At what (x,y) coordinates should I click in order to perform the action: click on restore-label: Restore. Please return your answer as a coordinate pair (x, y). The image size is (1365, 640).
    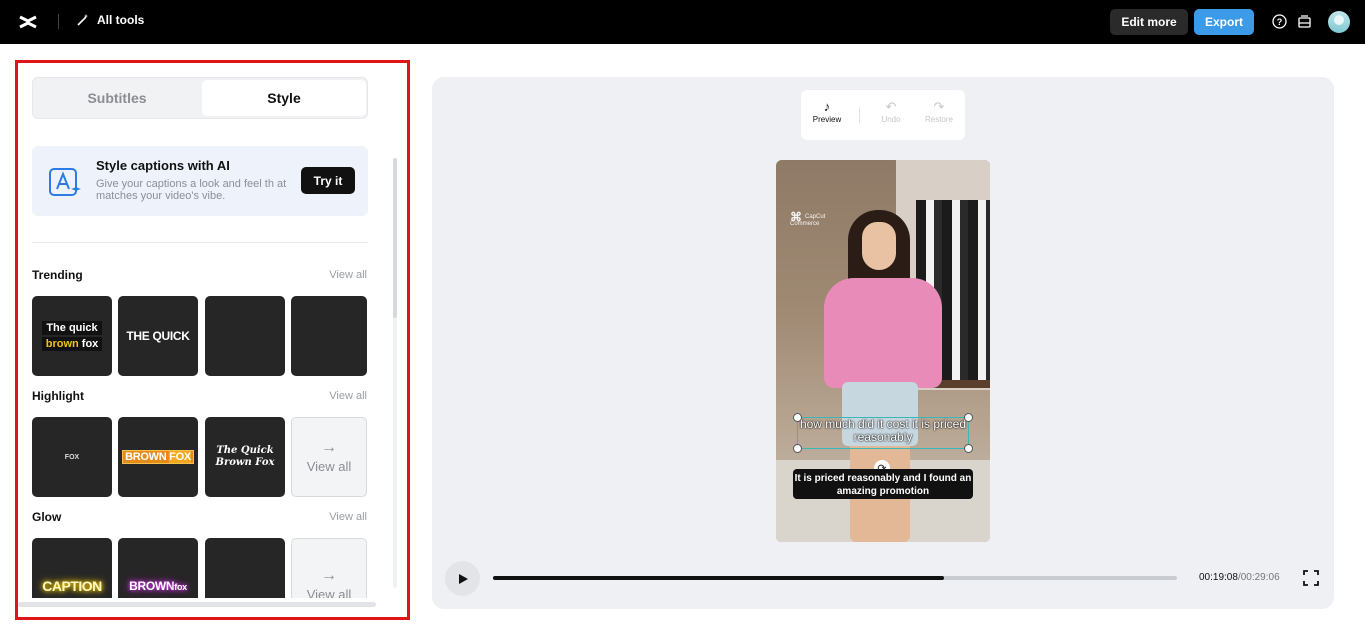
    Looking at the image, I should click on (938, 119).